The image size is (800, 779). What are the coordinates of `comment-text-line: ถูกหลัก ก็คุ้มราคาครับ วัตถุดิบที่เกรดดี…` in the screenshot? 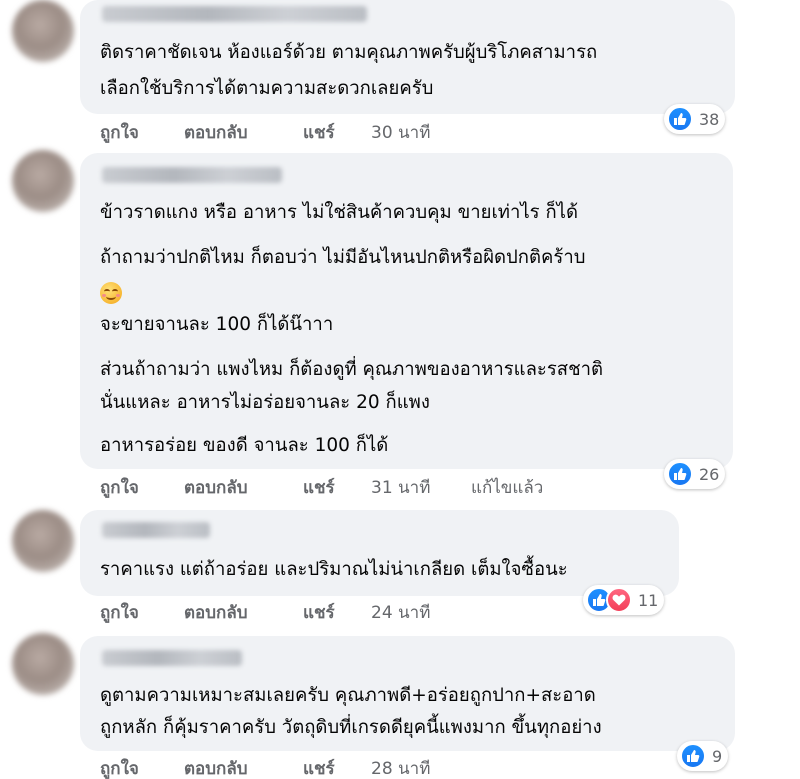 It's located at (351, 727).